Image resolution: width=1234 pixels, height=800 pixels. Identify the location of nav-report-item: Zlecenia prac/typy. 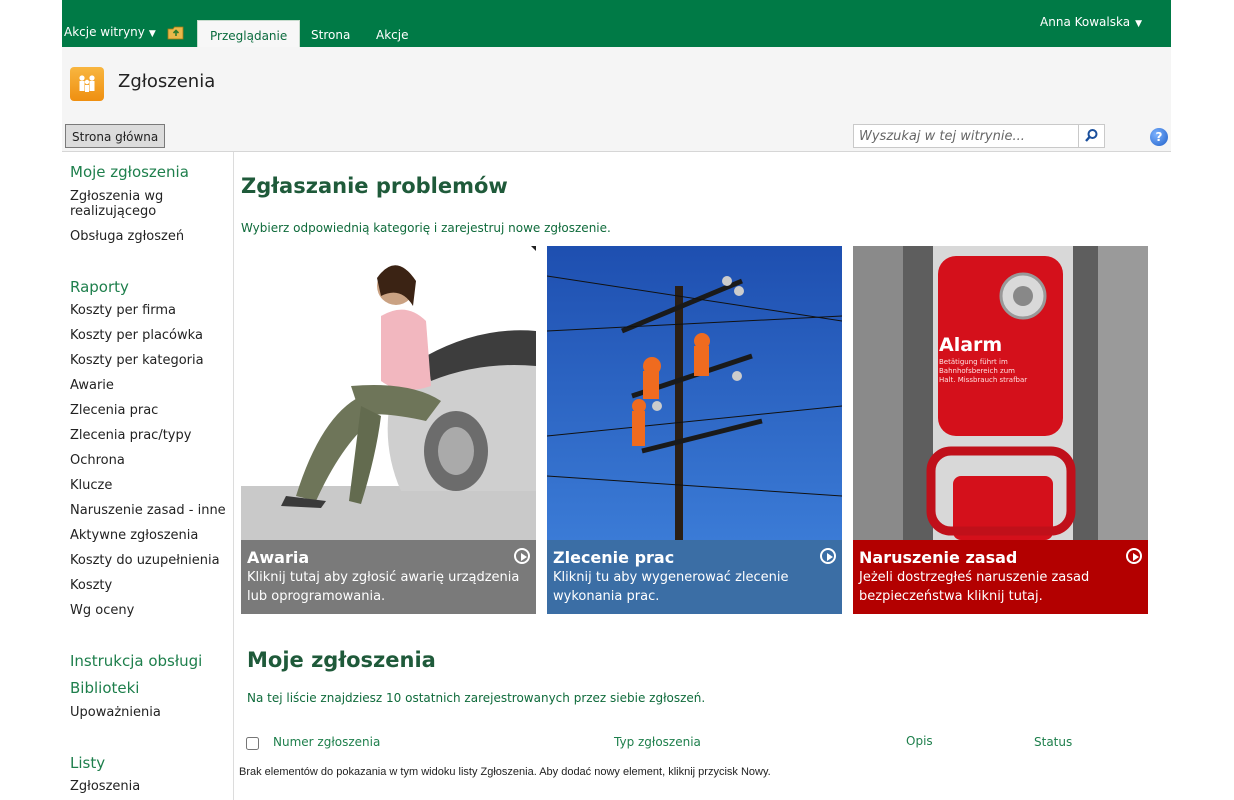
(130, 435).